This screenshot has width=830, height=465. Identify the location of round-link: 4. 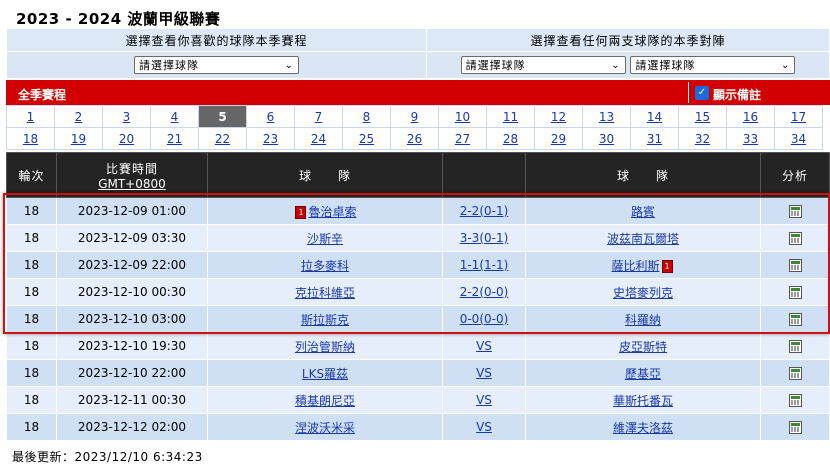
(175, 117).